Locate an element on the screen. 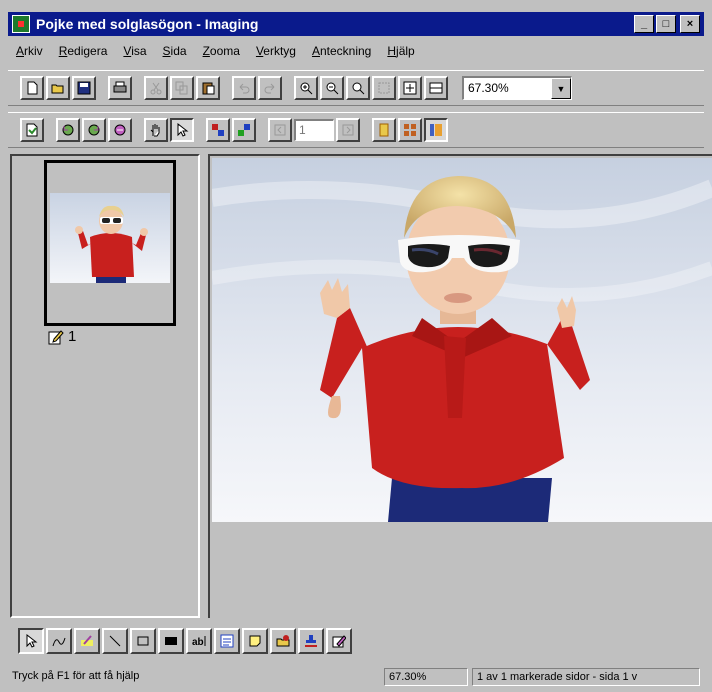 The image size is (712, 692). text-button: ab is located at coordinates (199, 641).